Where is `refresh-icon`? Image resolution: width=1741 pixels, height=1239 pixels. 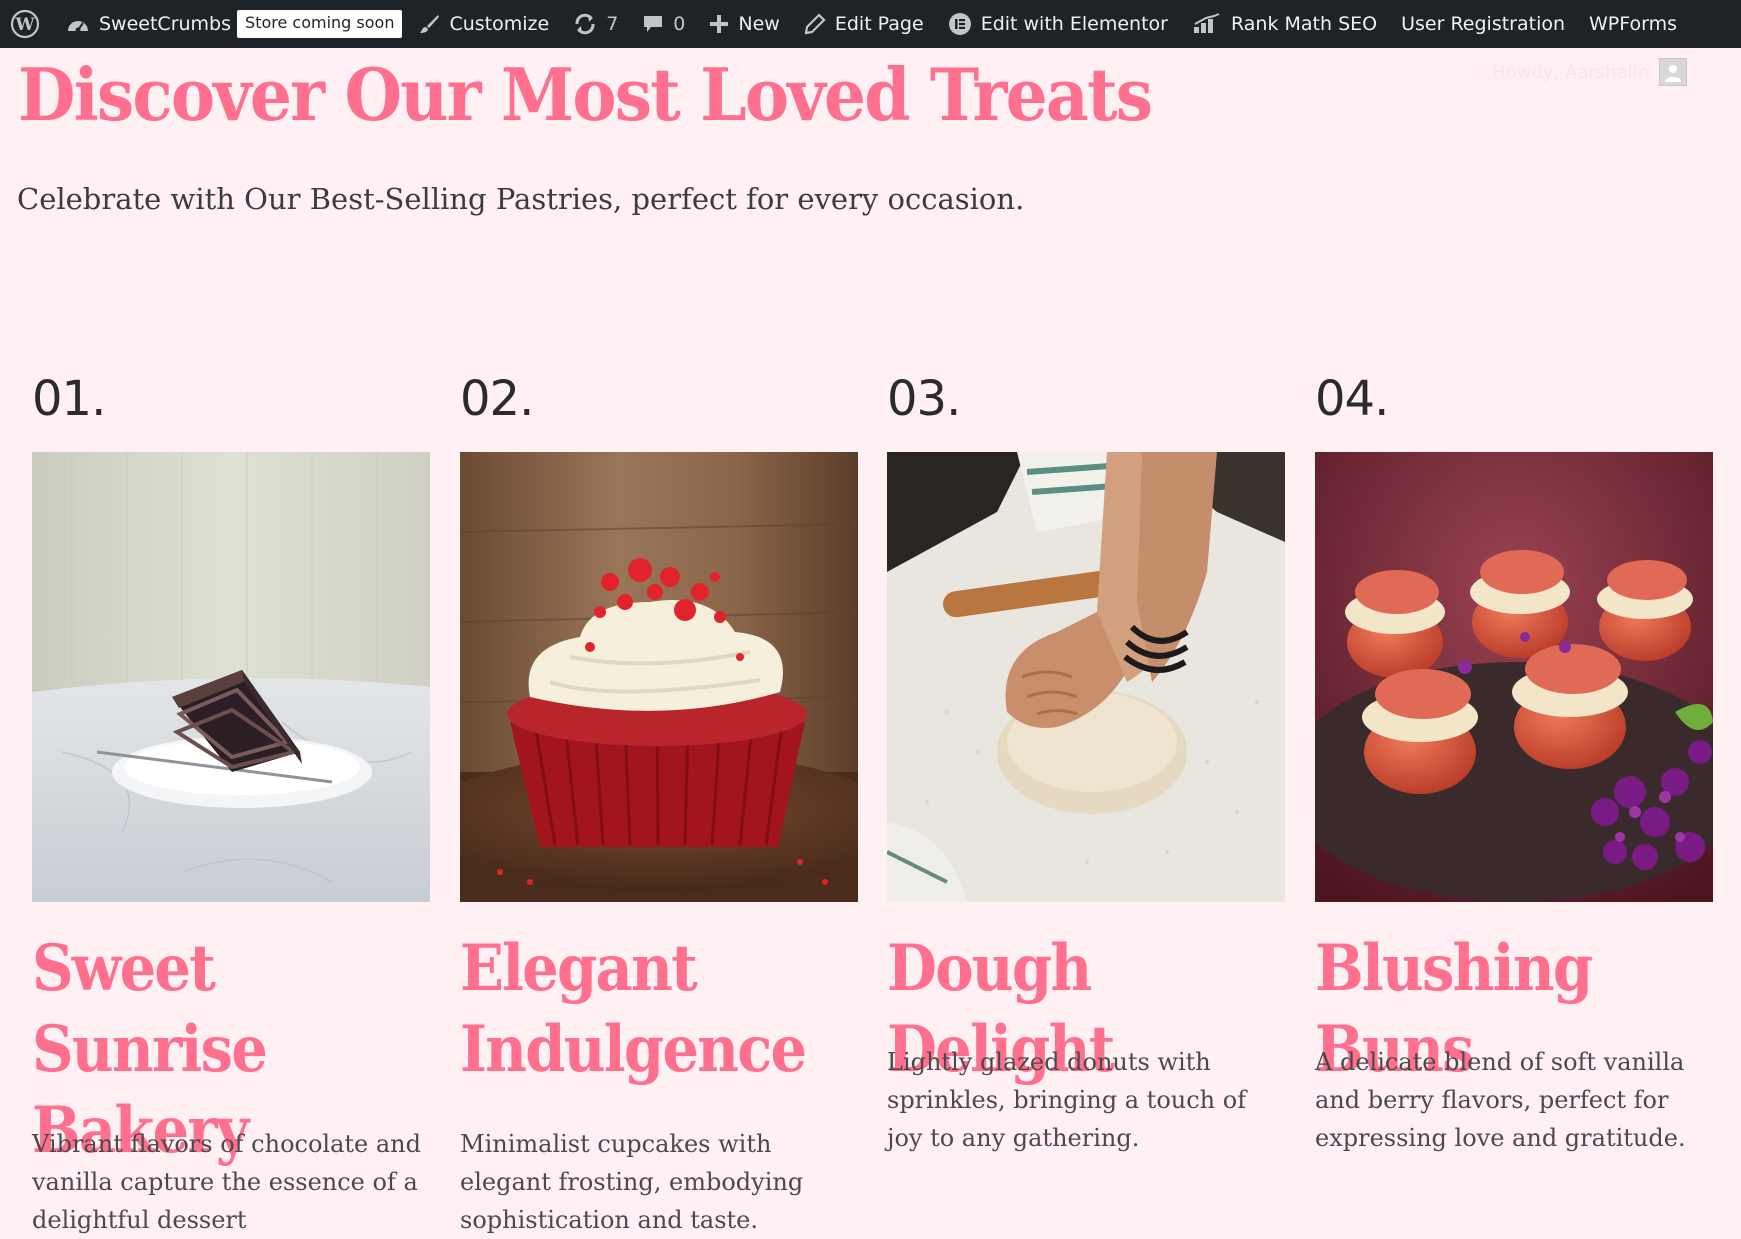 refresh-icon is located at coordinates (585, 24).